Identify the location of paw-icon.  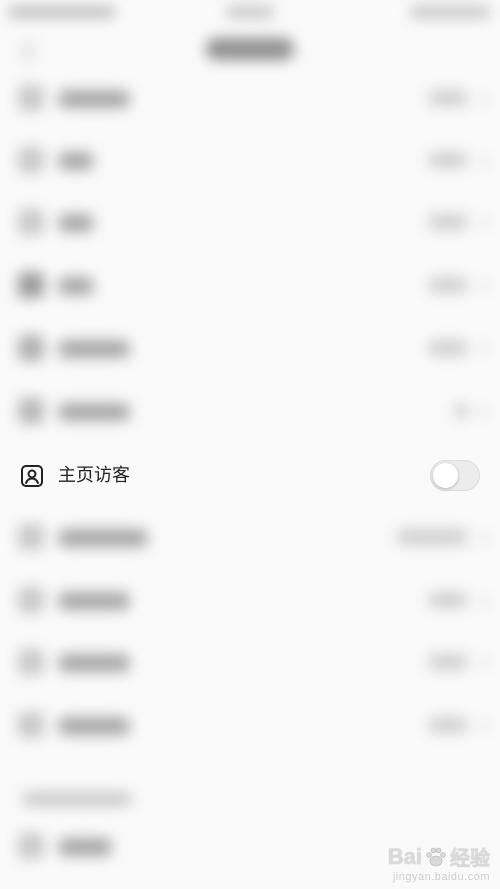
(436, 856).